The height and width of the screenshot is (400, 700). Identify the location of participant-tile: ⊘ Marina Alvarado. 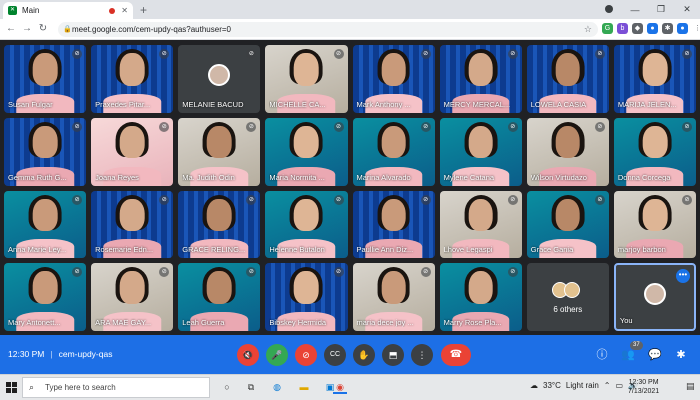
(393, 151).